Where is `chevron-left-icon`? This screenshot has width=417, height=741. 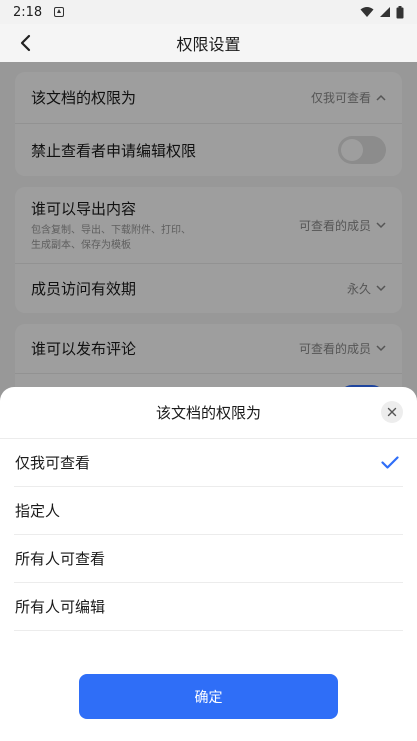
chevron-left-icon is located at coordinates (25, 43).